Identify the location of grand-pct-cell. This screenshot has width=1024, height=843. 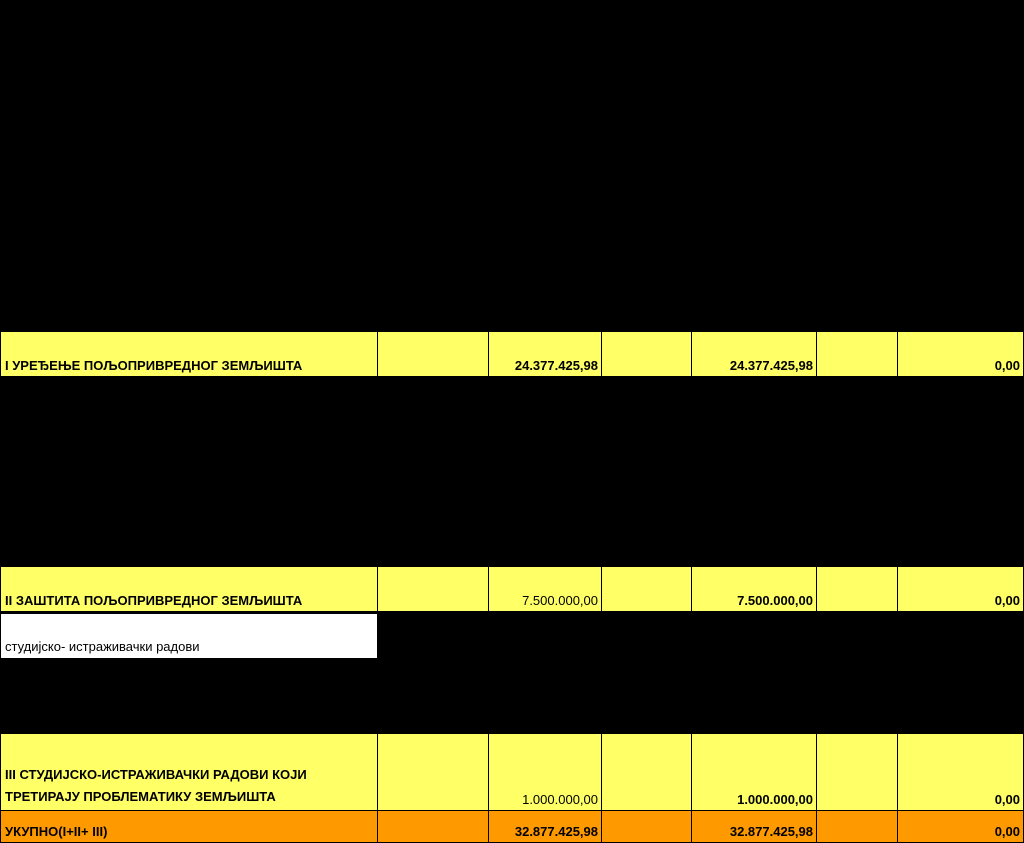
(646, 826).